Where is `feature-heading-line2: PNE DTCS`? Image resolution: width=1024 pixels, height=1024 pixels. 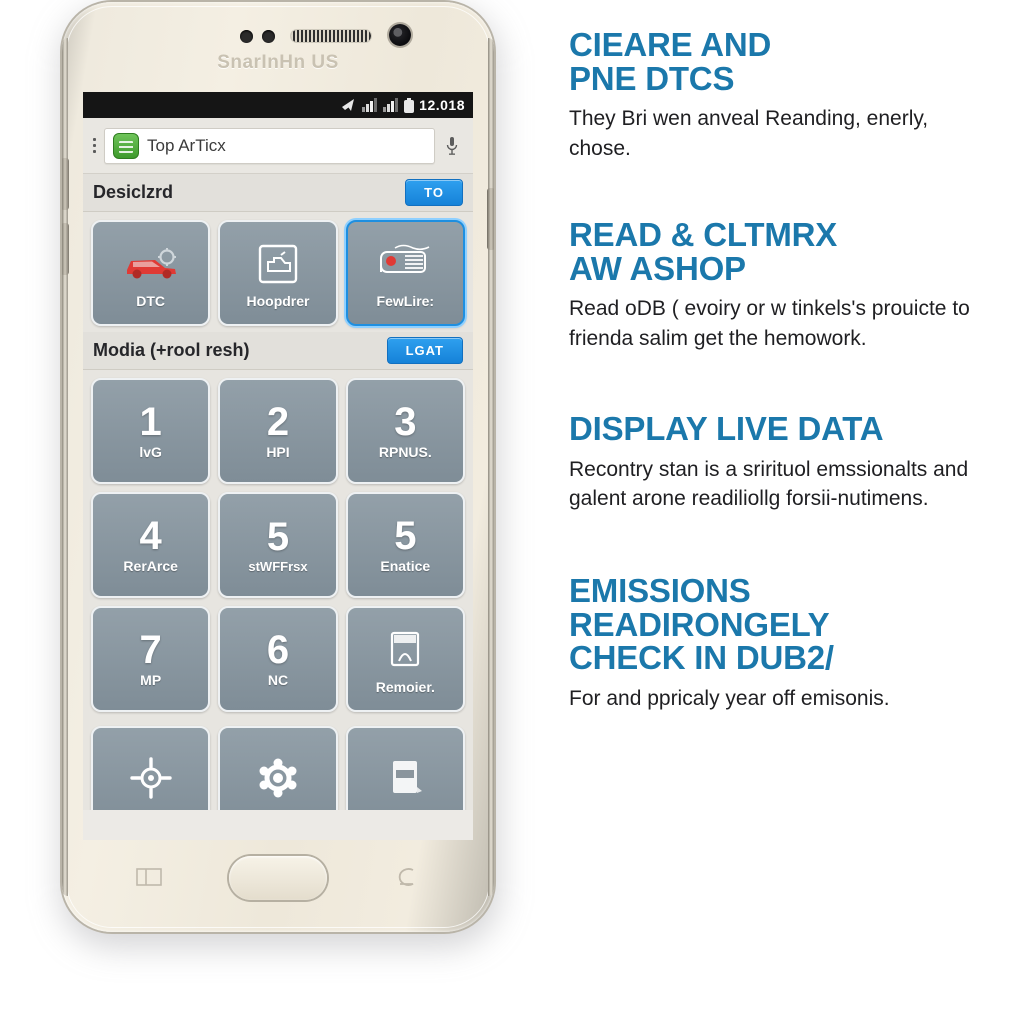
feature-heading-line2: PNE DTCS is located at coordinates (652, 78).